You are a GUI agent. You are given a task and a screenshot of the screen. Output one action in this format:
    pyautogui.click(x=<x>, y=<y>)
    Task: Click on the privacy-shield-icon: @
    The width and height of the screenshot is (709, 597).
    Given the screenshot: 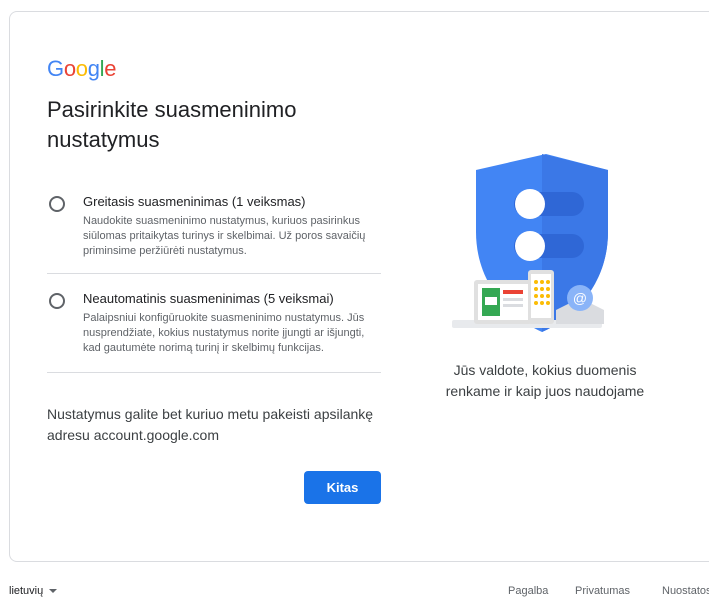 What is the action you would take?
    pyautogui.click(x=533, y=247)
    